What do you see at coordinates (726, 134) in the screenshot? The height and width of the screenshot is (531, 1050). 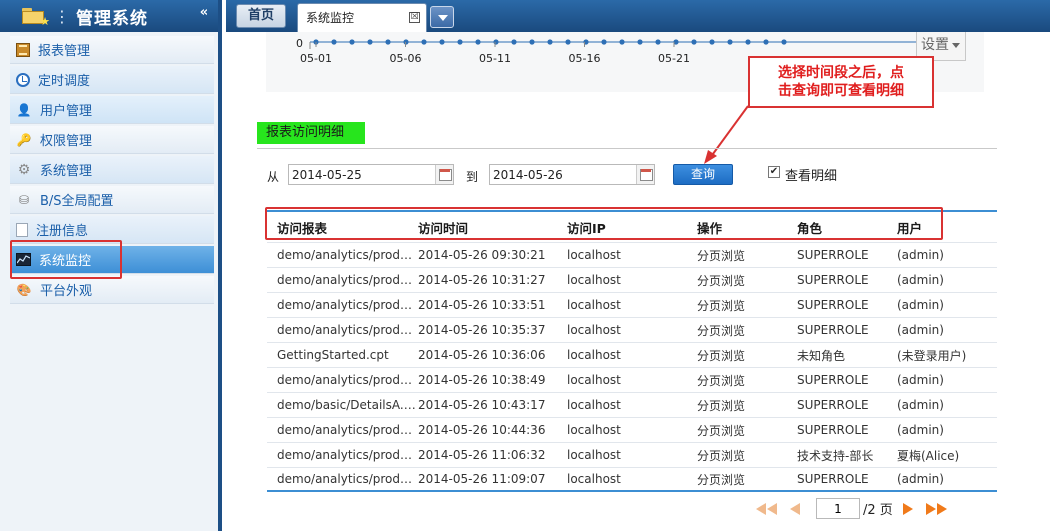 I see `callout-arrow-icon` at bounding box center [726, 134].